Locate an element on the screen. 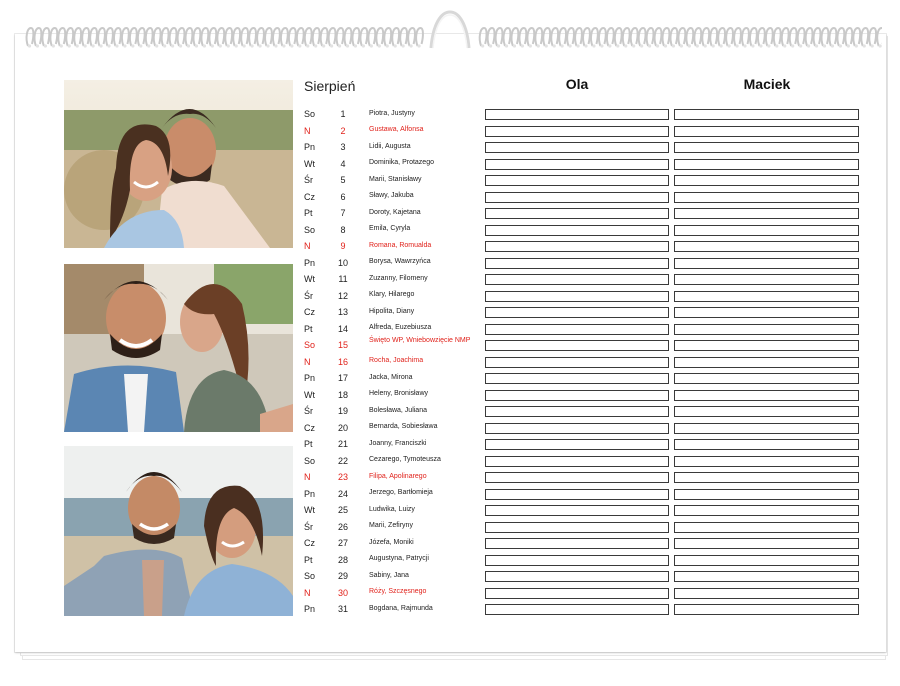 The height and width of the screenshot is (686, 900). name-day-label: Gustawa, Alfonsa is located at coordinates (396, 129).